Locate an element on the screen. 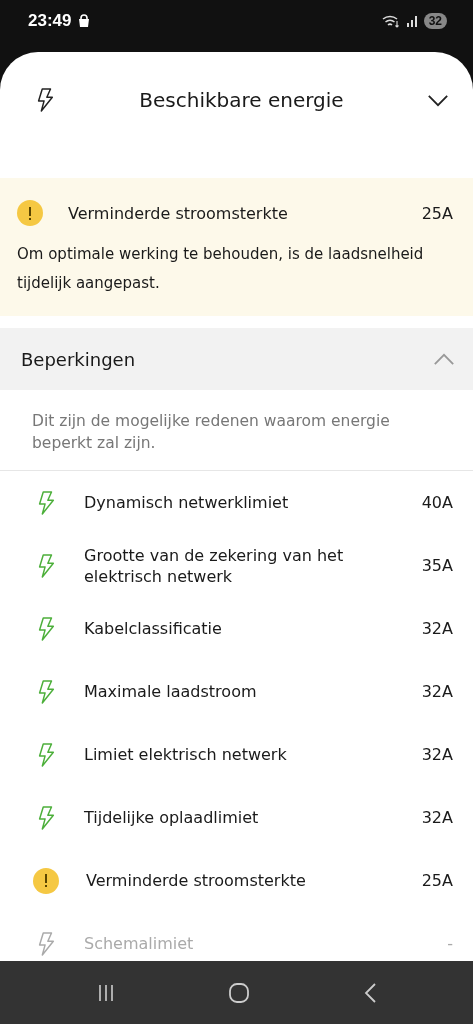  limit-label: Schemalimiet is located at coordinates (139, 943).